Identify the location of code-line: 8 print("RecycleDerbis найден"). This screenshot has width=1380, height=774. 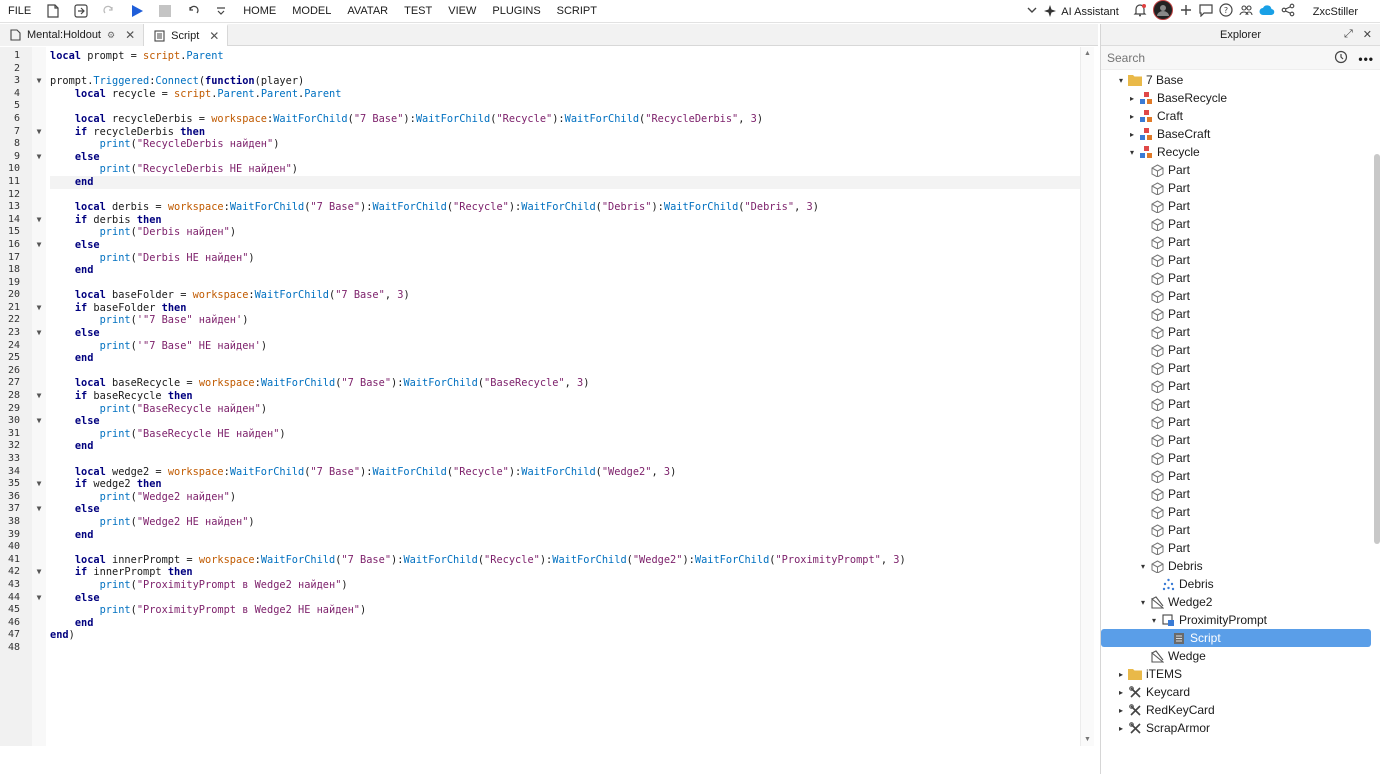
(547, 144).